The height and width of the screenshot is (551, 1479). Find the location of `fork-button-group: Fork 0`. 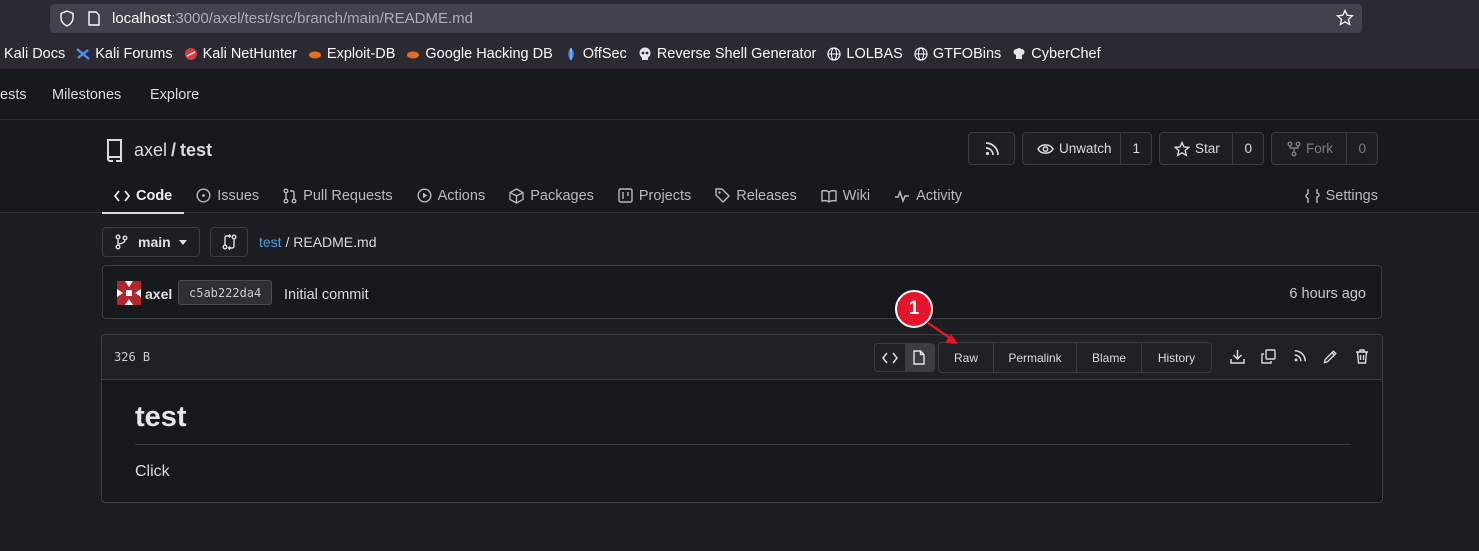

fork-button-group: Fork 0 is located at coordinates (1324, 148).